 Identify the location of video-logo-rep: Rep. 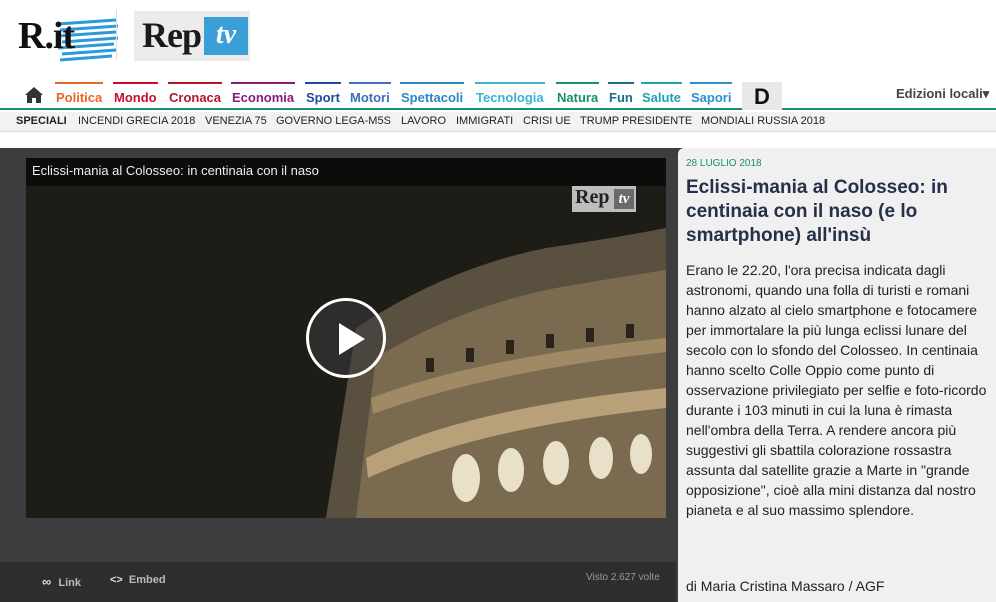
(592, 197).